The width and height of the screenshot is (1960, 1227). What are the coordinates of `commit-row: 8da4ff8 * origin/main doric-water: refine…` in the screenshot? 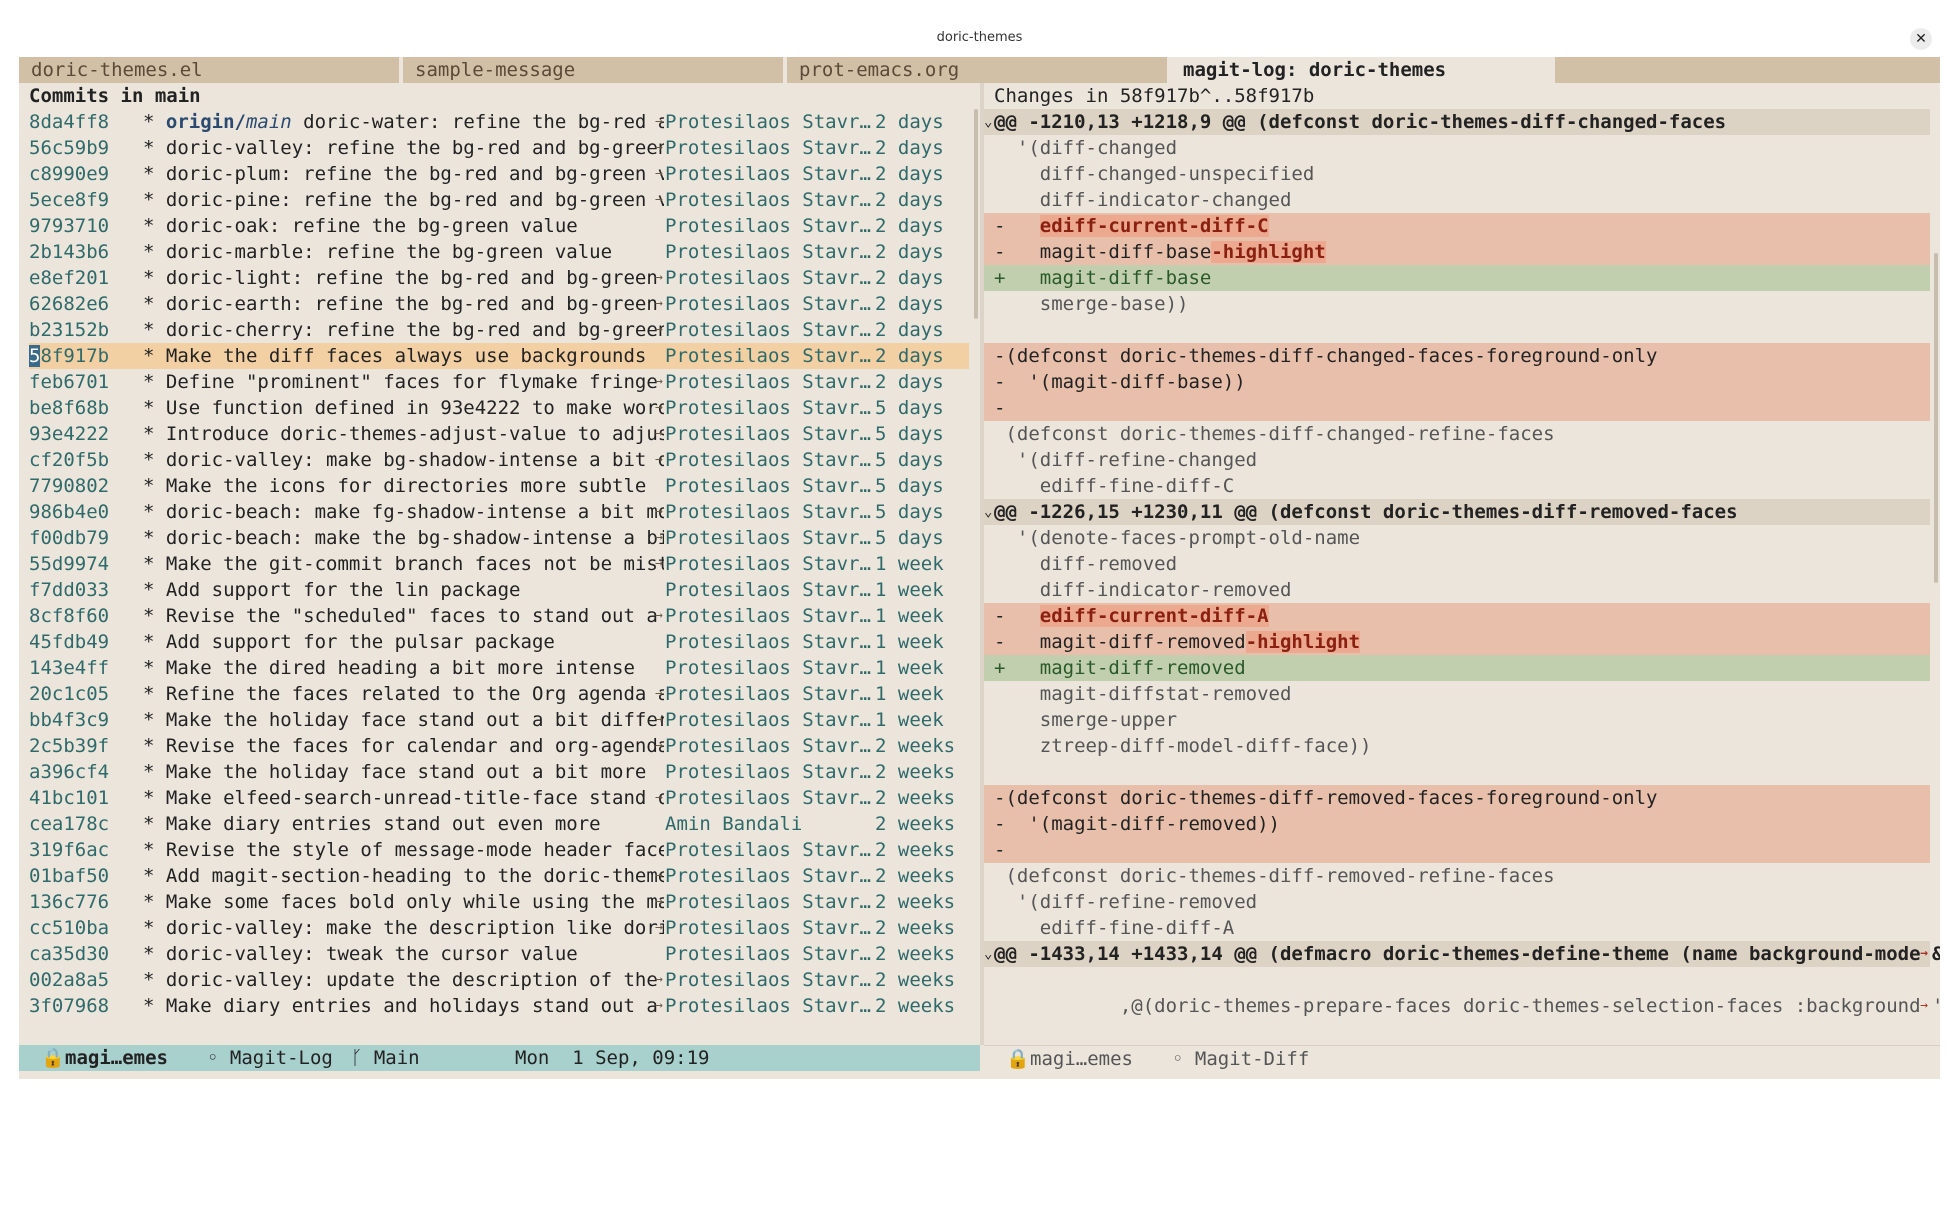 It's located at (499, 122).